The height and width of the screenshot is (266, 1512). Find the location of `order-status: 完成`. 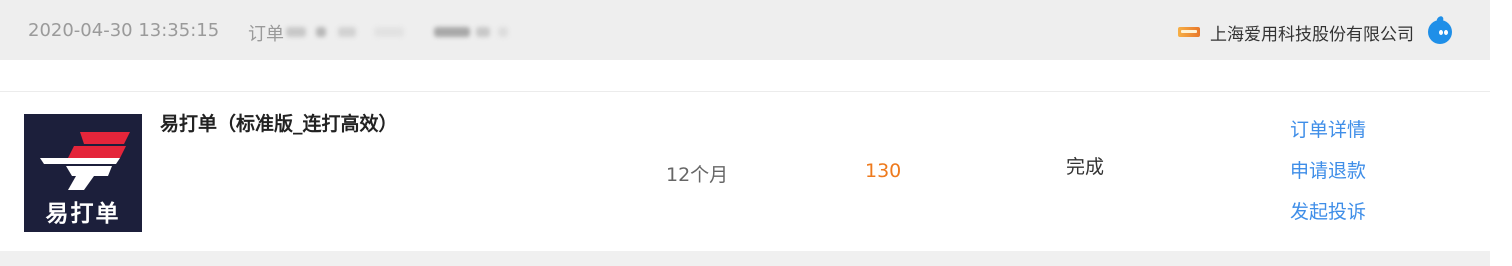

order-status: 完成 is located at coordinates (1085, 167).